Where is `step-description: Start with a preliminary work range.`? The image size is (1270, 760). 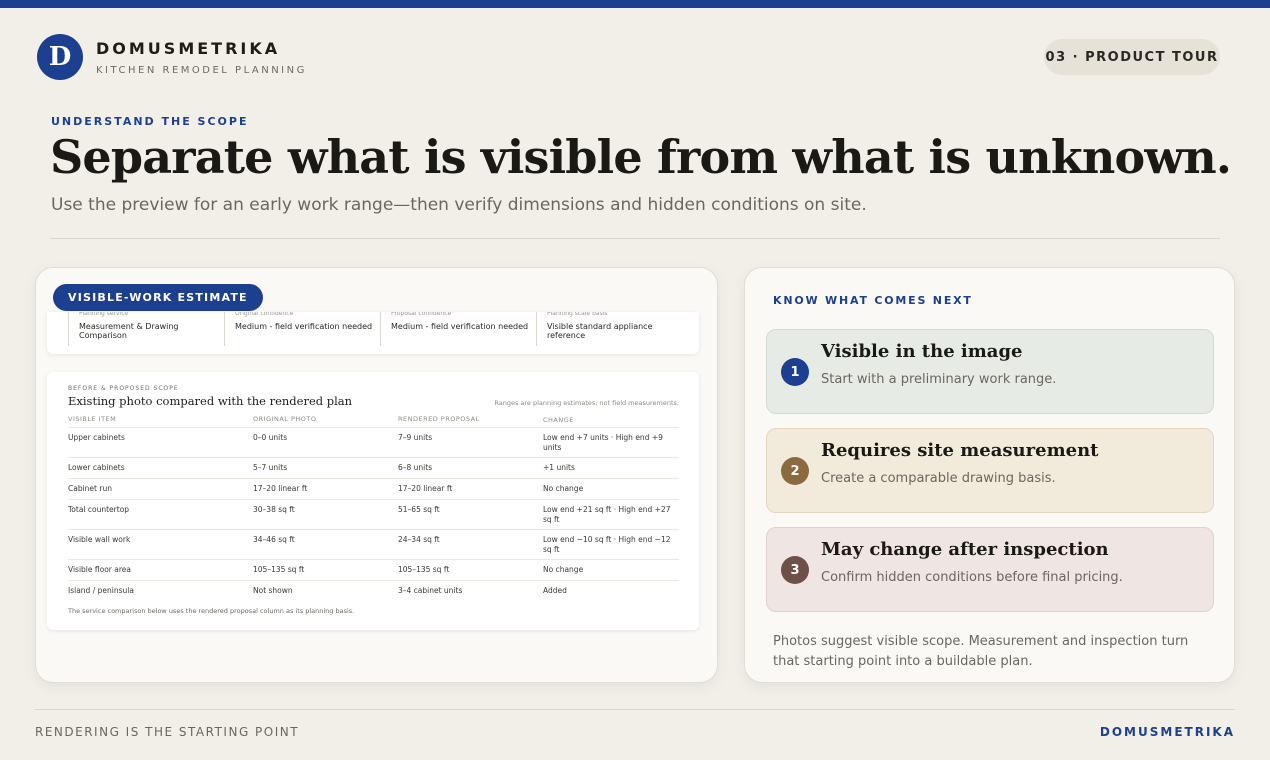 step-description: Start with a preliminary work range. is located at coordinates (939, 379).